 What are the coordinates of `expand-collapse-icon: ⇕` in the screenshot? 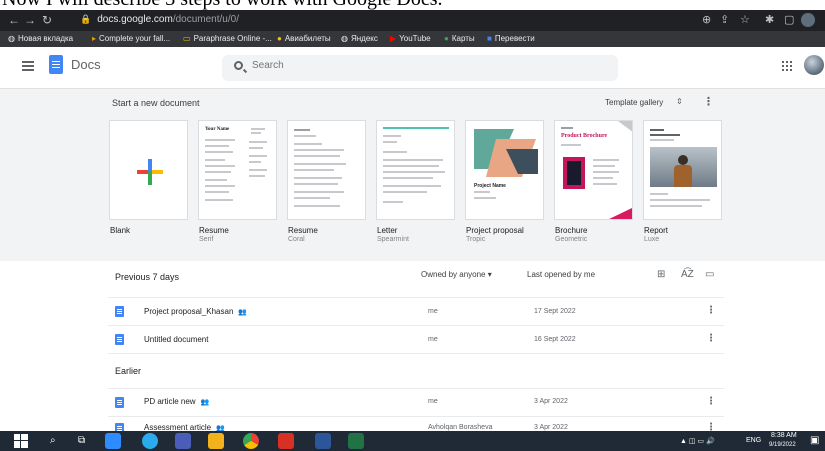 It's located at (679, 101).